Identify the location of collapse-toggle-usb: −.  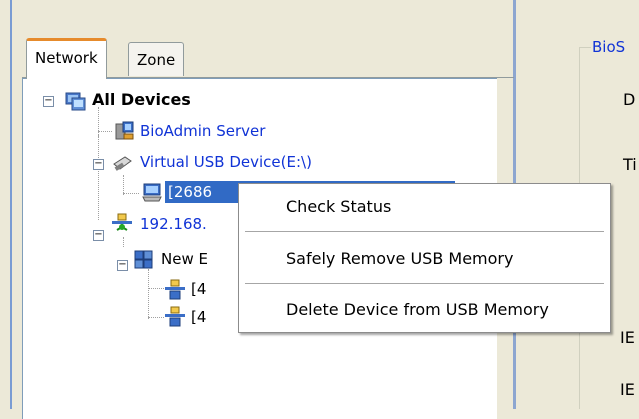
(98, 164).